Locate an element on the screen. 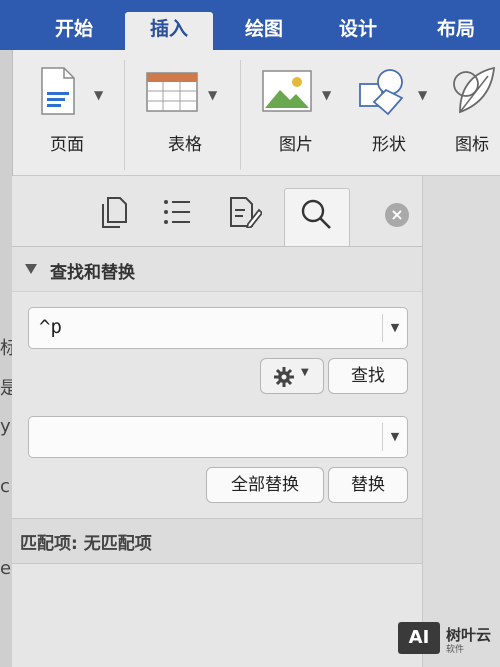 The height and width of the screenshot is (667, 500). watermark: AI 树叶云 软件 is located at coordinates (448, 642).